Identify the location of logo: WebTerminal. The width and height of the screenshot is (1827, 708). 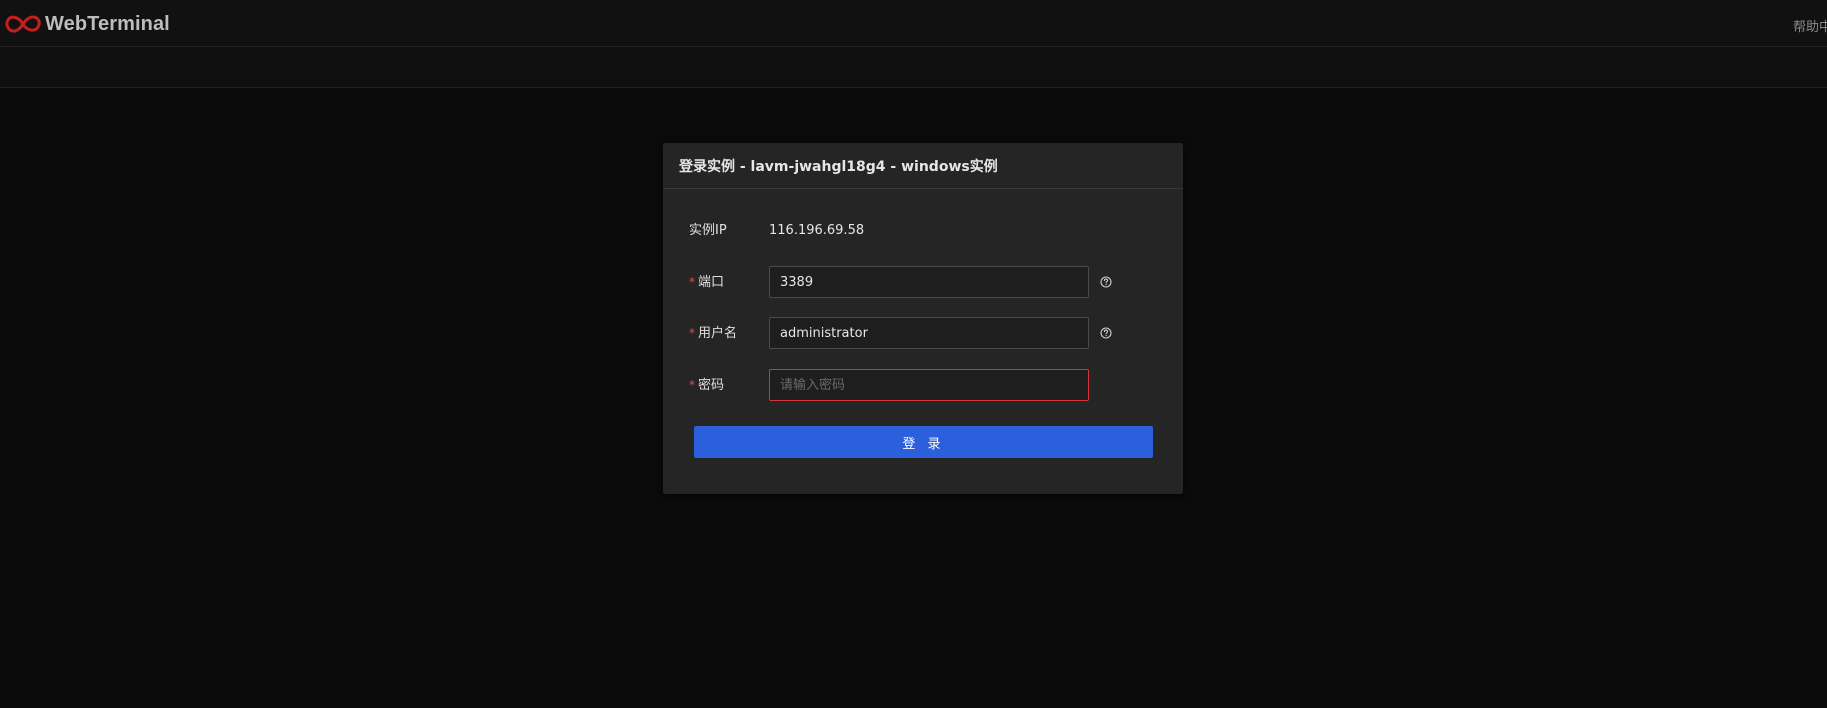
(86, 24).